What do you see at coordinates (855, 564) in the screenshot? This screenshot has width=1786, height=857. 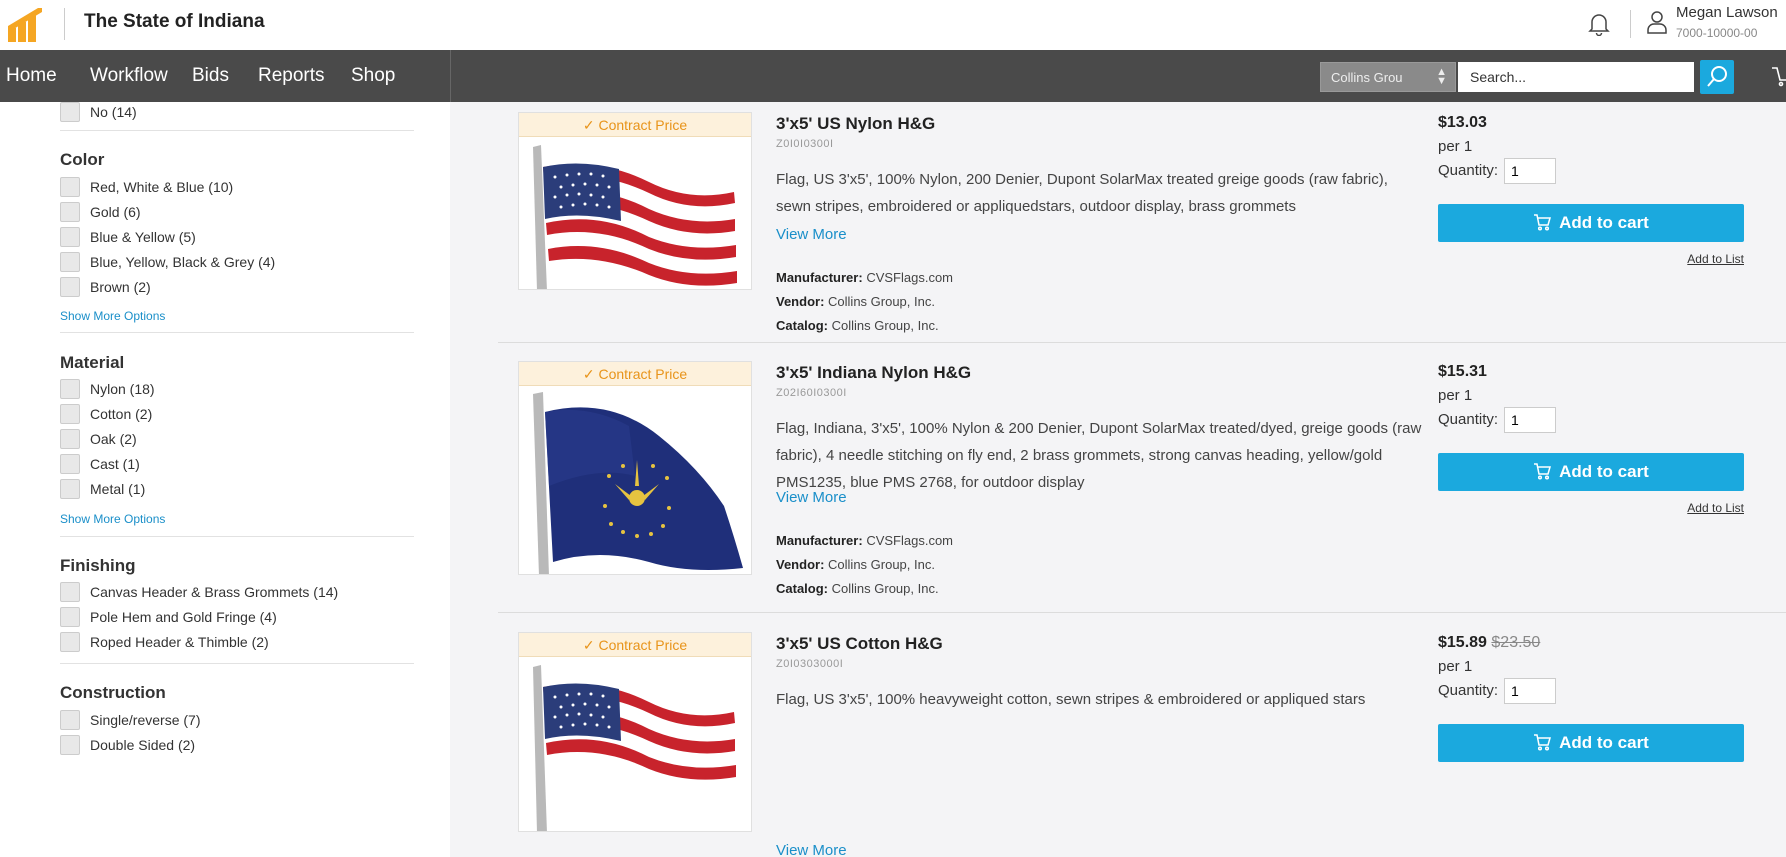 I see `vendor-info: Vendor: Collins Group, Inc.` at bounding box center [855, 564].